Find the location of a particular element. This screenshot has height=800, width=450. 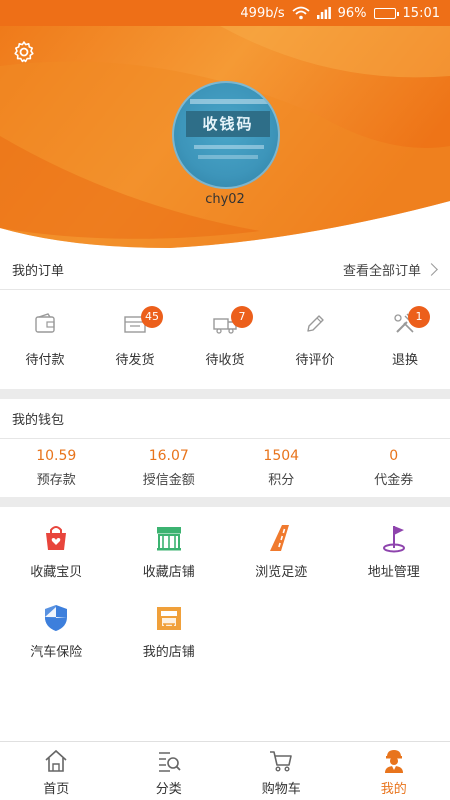

wallet-label: 授信金额 is located at coordinates (168, 480).